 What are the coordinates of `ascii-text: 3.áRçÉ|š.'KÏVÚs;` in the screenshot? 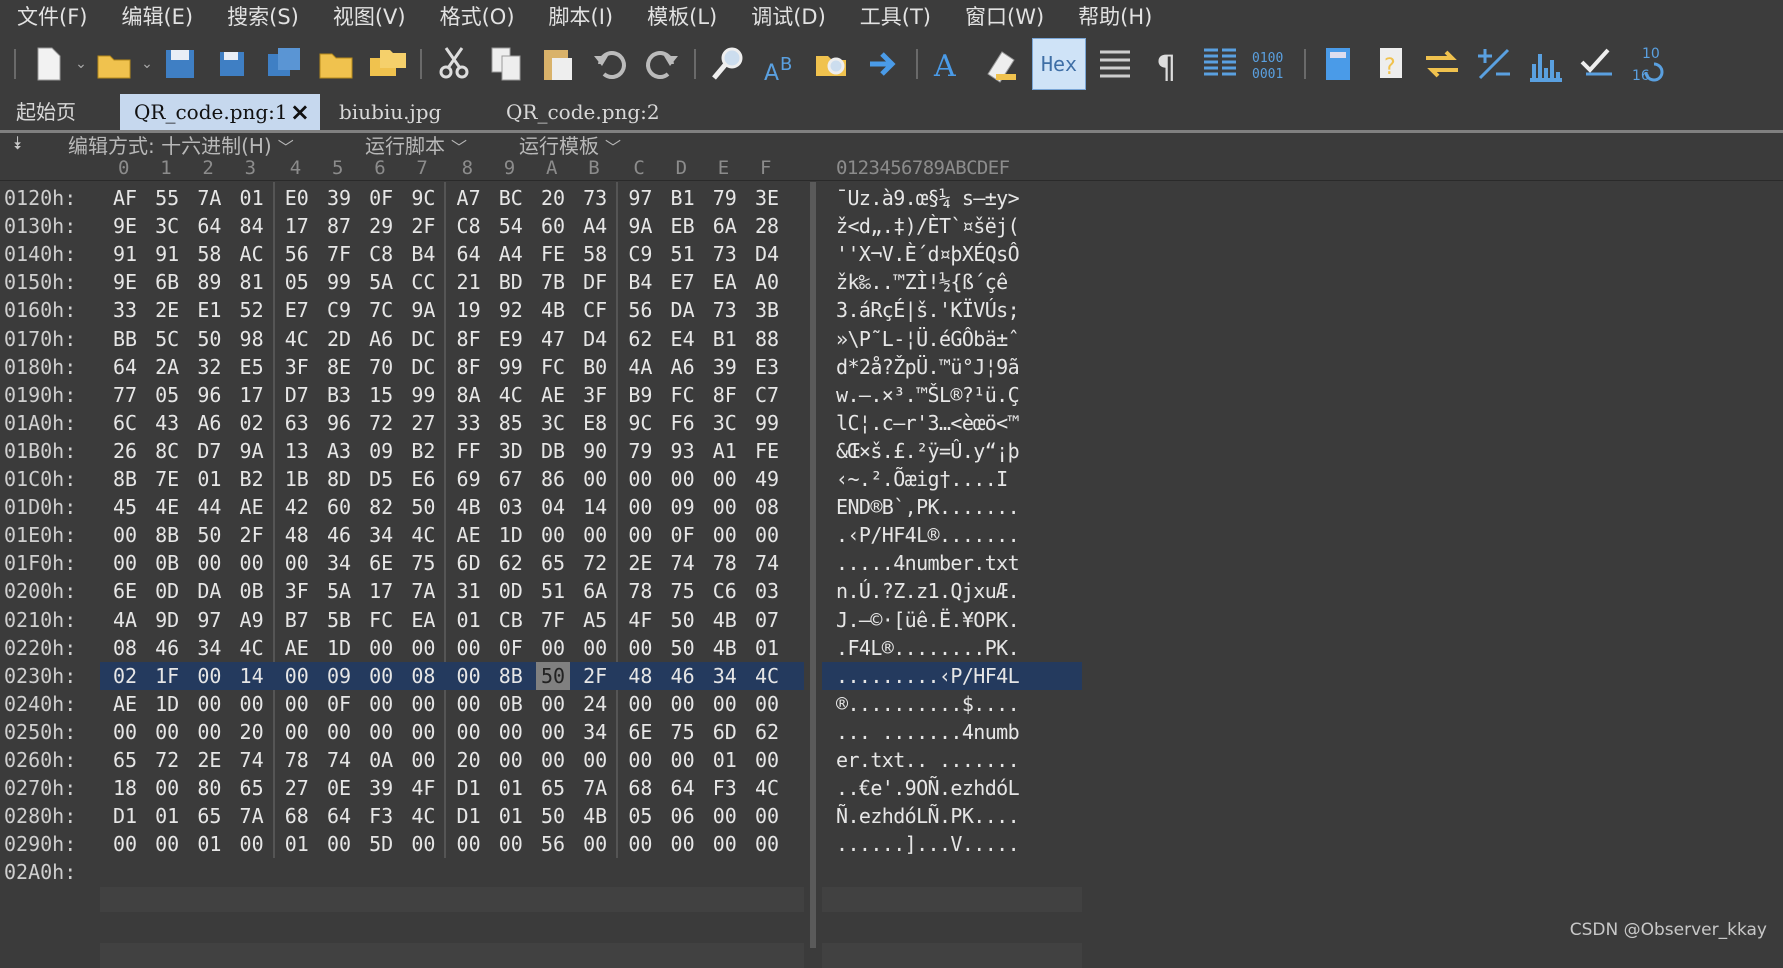 It's located at (928, 310).